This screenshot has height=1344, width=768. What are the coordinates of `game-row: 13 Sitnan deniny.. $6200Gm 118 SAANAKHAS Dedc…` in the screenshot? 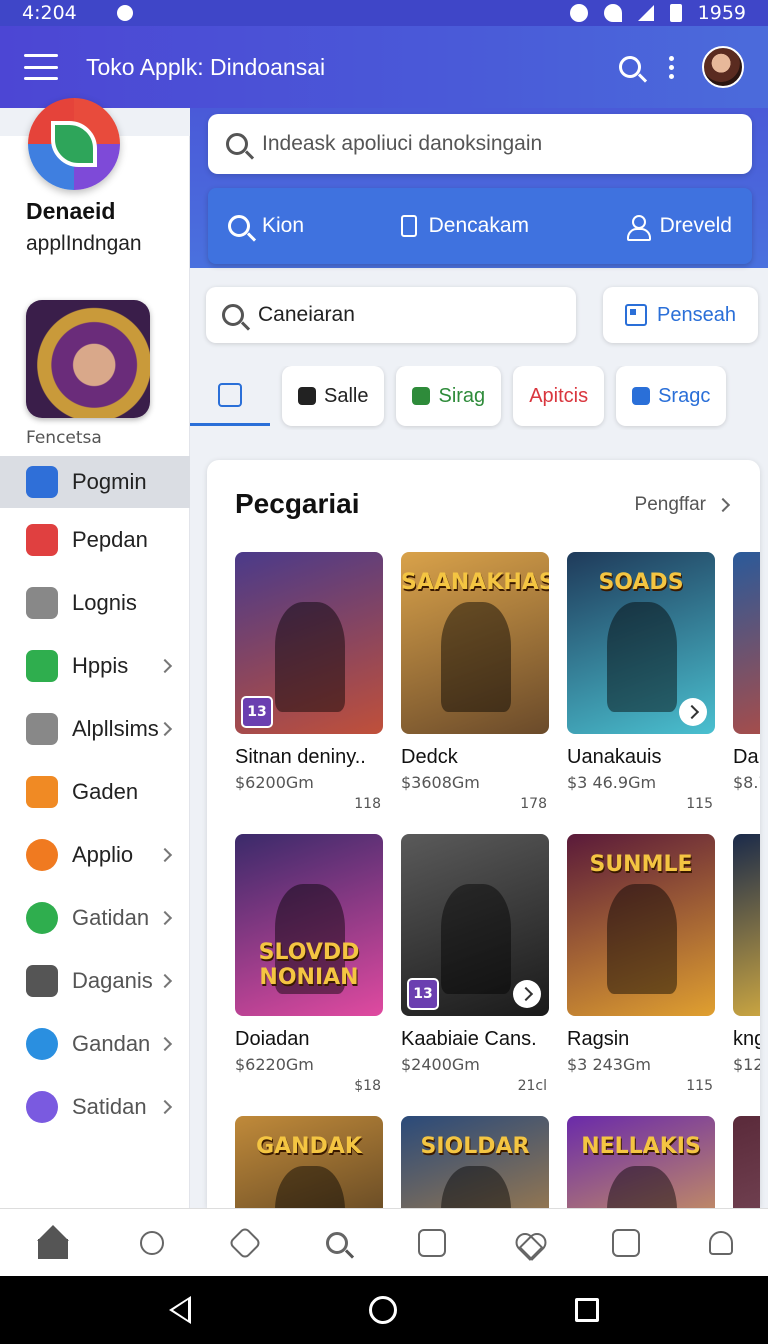 It's located at (497, 685).